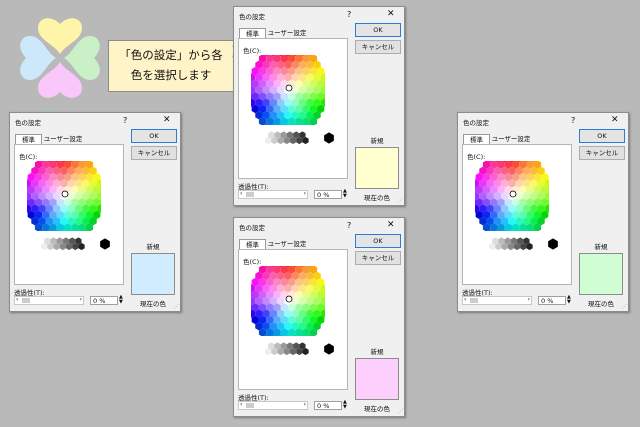  Describe the element at coordinates (171, 66) in the screenshot. I see `instruction-callout: 「色の設定」から各 色を選択します` at that location.